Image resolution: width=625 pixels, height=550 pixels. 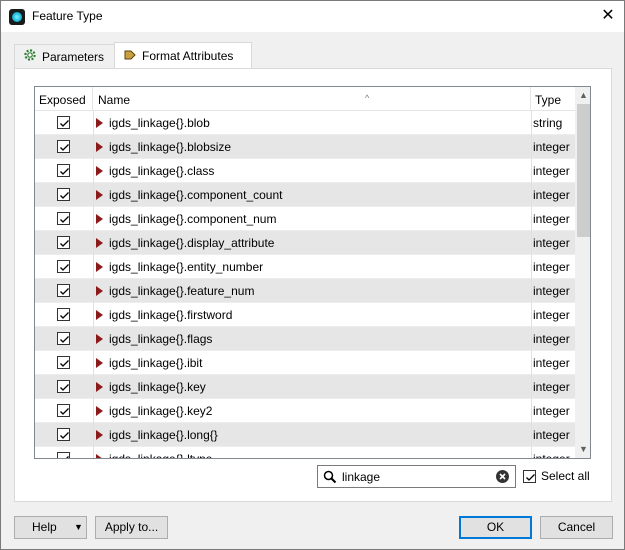 What do you see at coordinates (305, 267) in the screenshot?
I see `table-row: igds_linkage{}.entity_number integer` at bounding box center [305, 267].